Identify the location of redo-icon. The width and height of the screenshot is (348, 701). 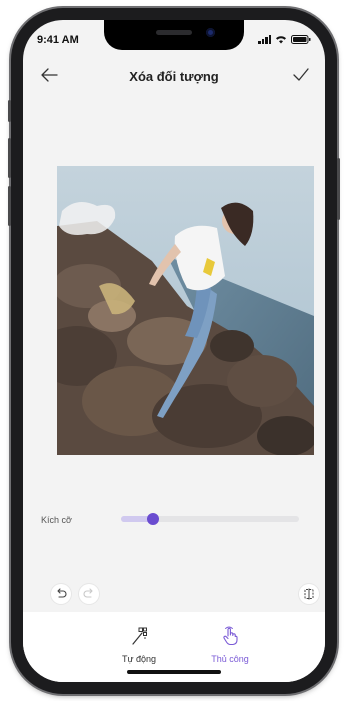
(88, 593).